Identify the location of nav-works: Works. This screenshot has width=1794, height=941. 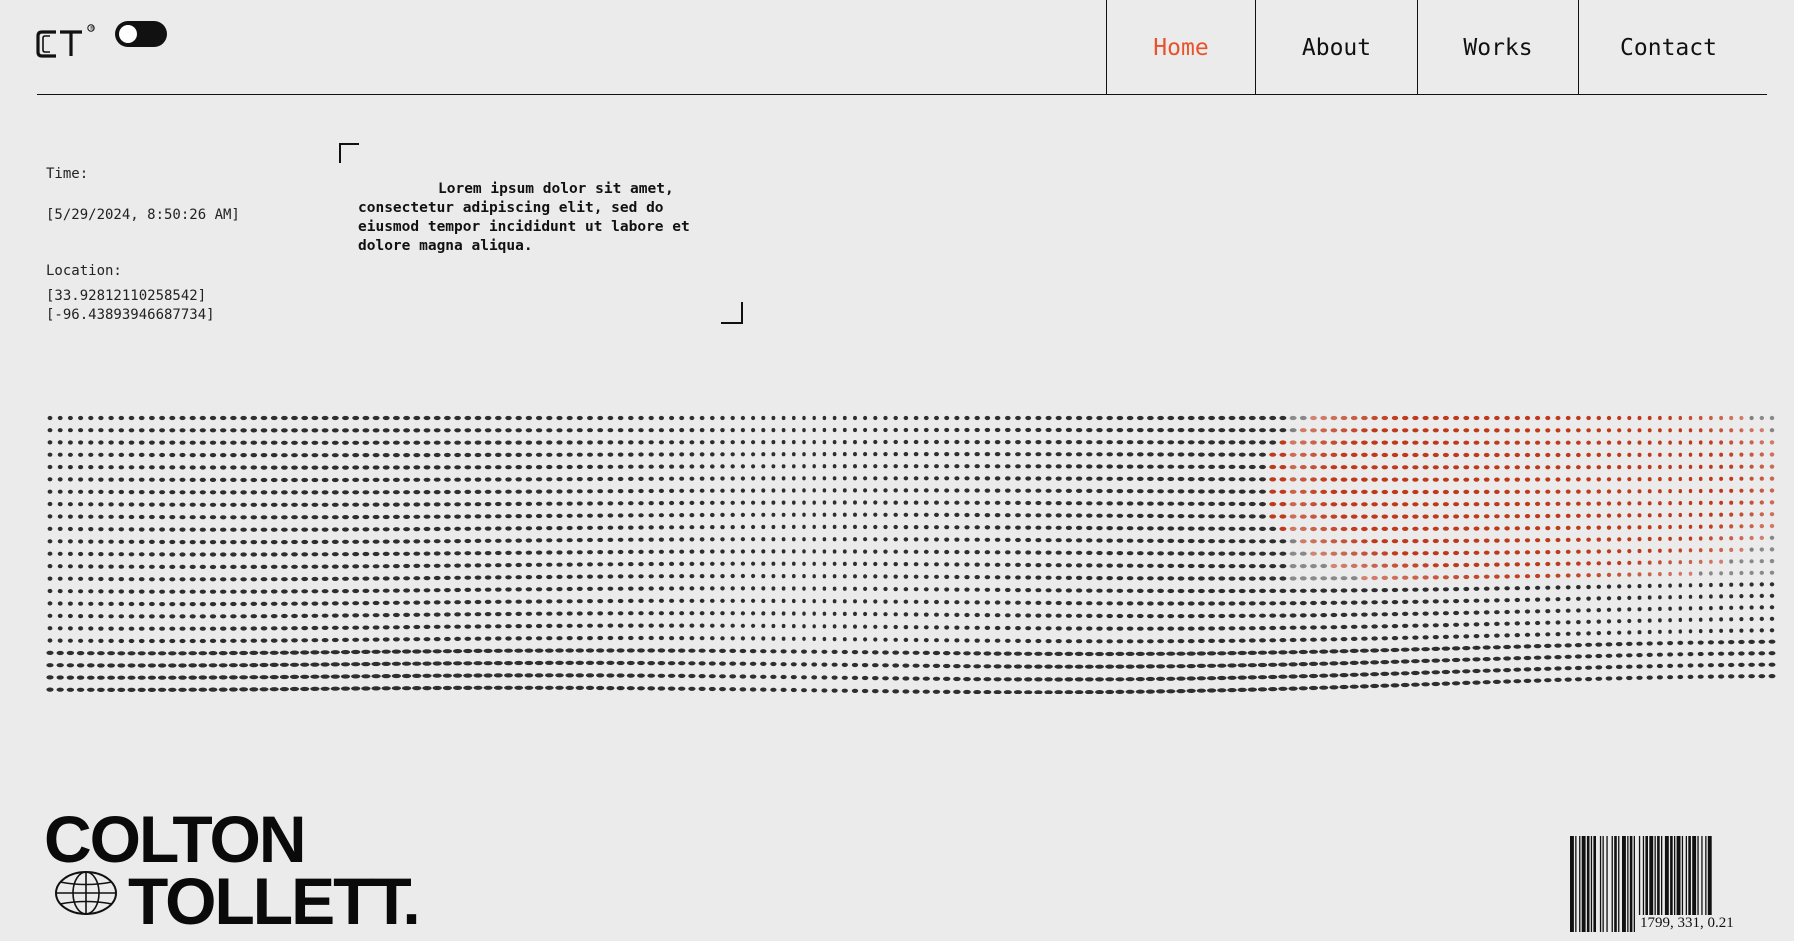
(1497, 47).